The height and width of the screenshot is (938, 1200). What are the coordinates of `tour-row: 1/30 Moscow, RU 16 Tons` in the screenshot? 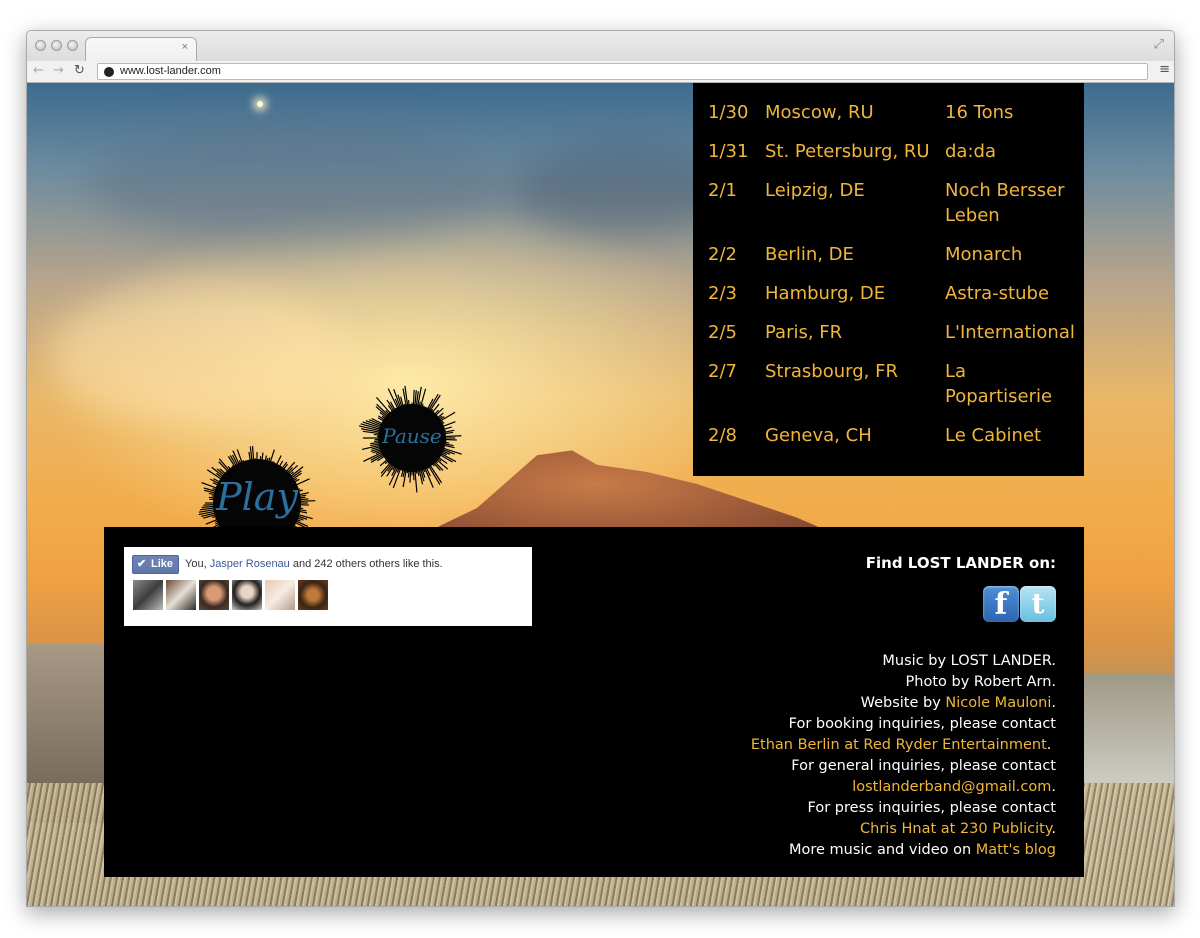 It's located at (890, 112).